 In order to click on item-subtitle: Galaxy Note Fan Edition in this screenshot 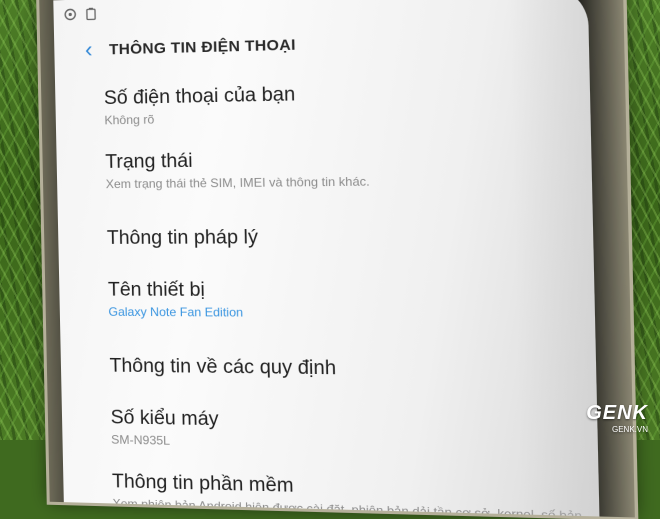, I will do `click(176, 312)`.